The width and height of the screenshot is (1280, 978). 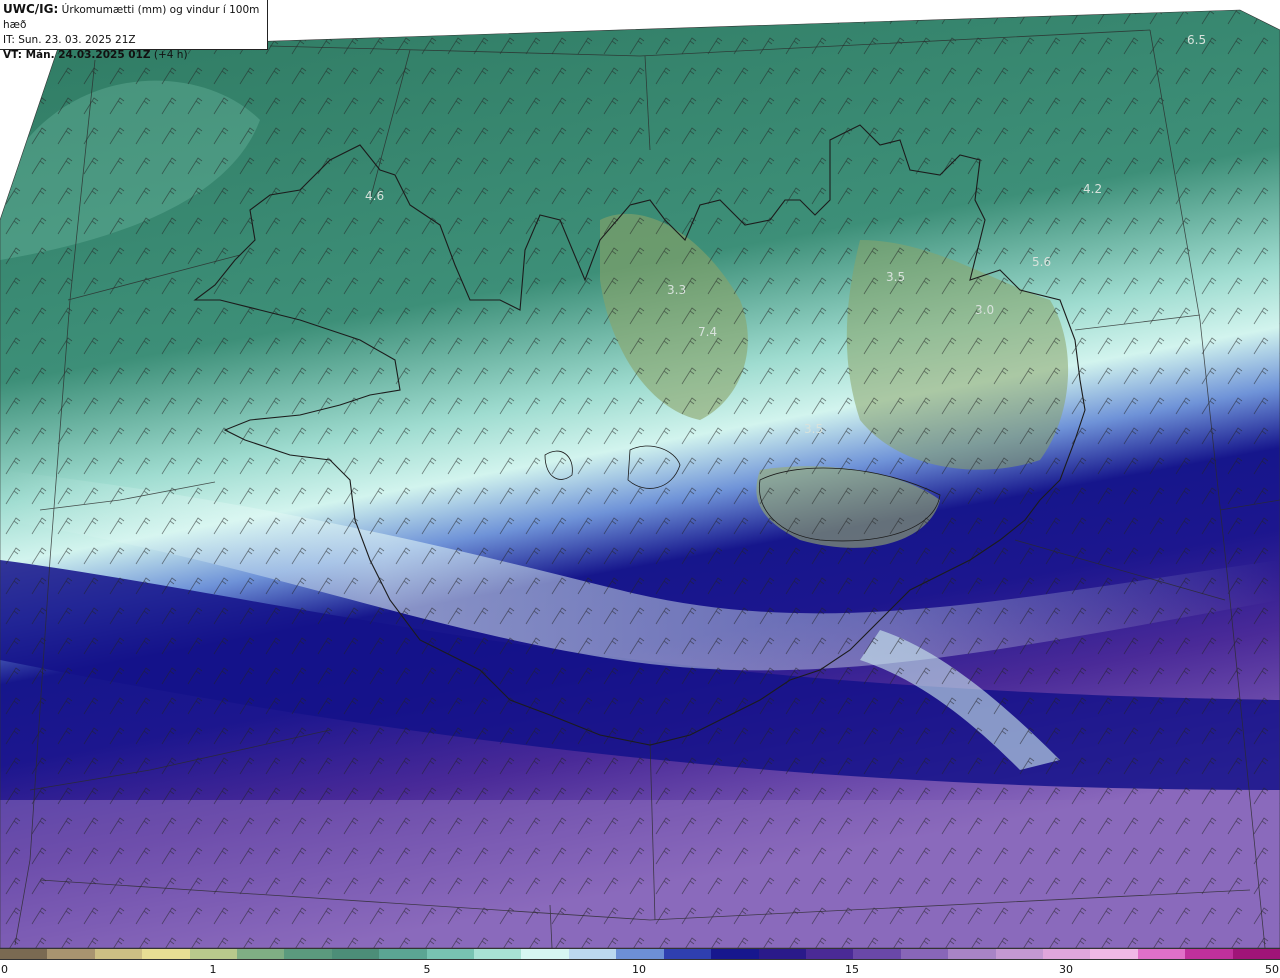 What do you see at coordinates (1272, 969) in the screenshot?
I see `colorbar-tick: 50` at bounding box center [1272, 969].